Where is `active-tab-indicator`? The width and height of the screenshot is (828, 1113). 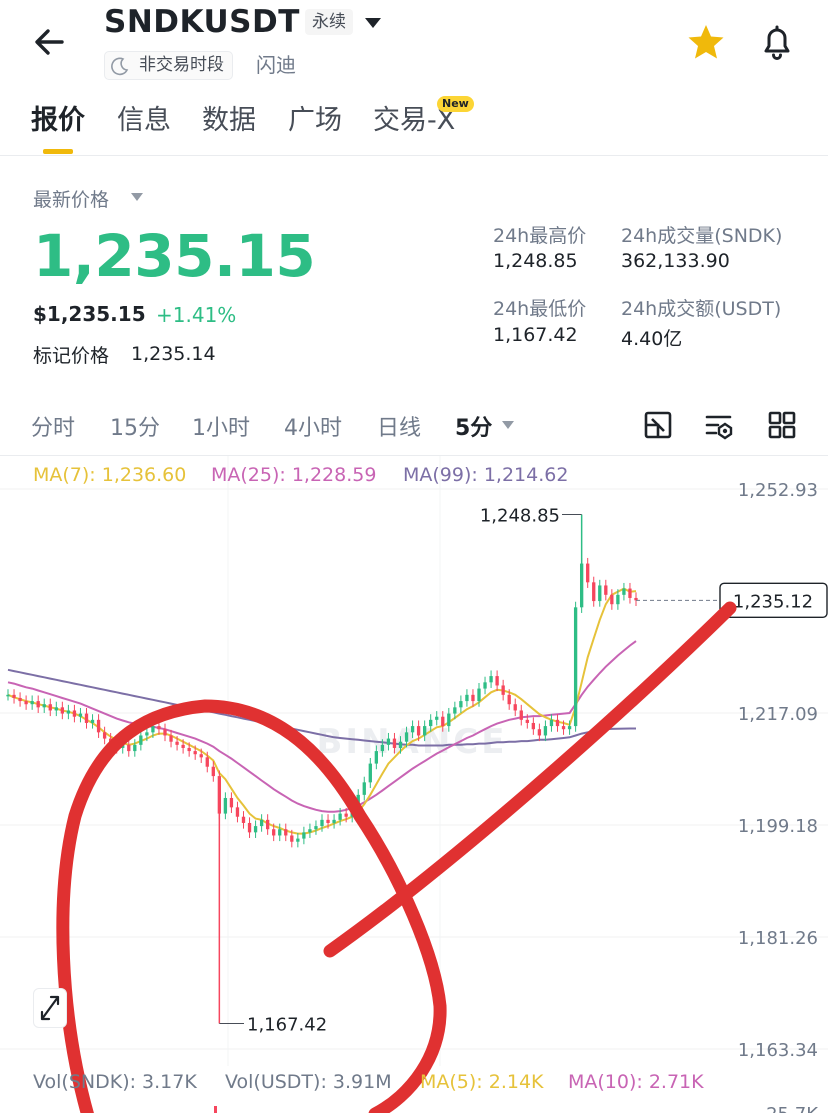 active-tab-indicator is located at coordinates (58, 151).